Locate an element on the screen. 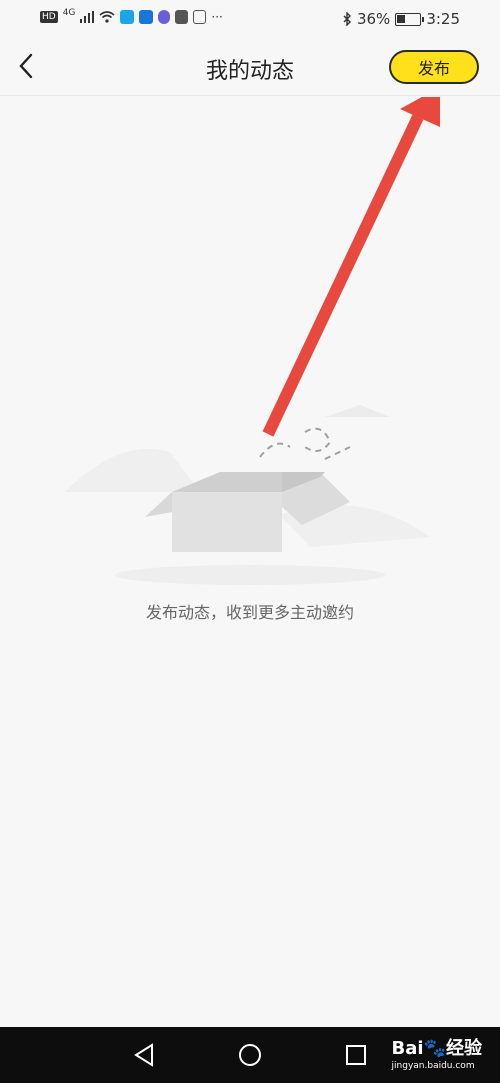 The height and width of the screenshot is (1083, 500). bluetooth-icon is located at coordinates (347, 19).